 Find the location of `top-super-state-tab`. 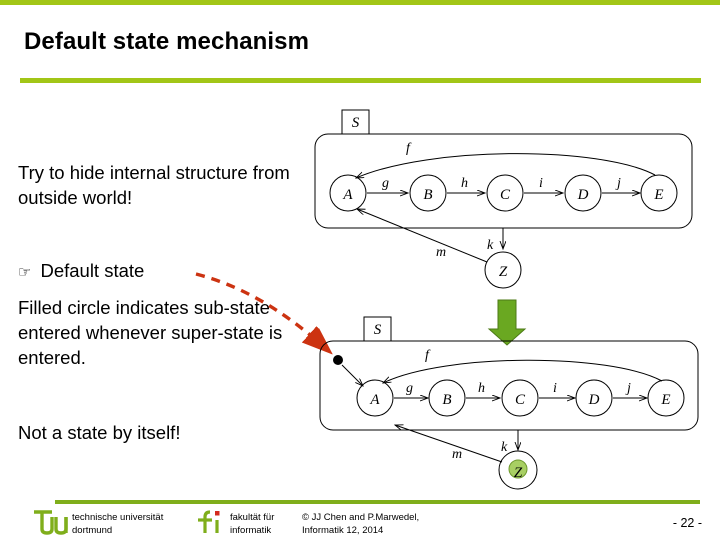

top-super-state-tab is located at coordinates (355, 122).